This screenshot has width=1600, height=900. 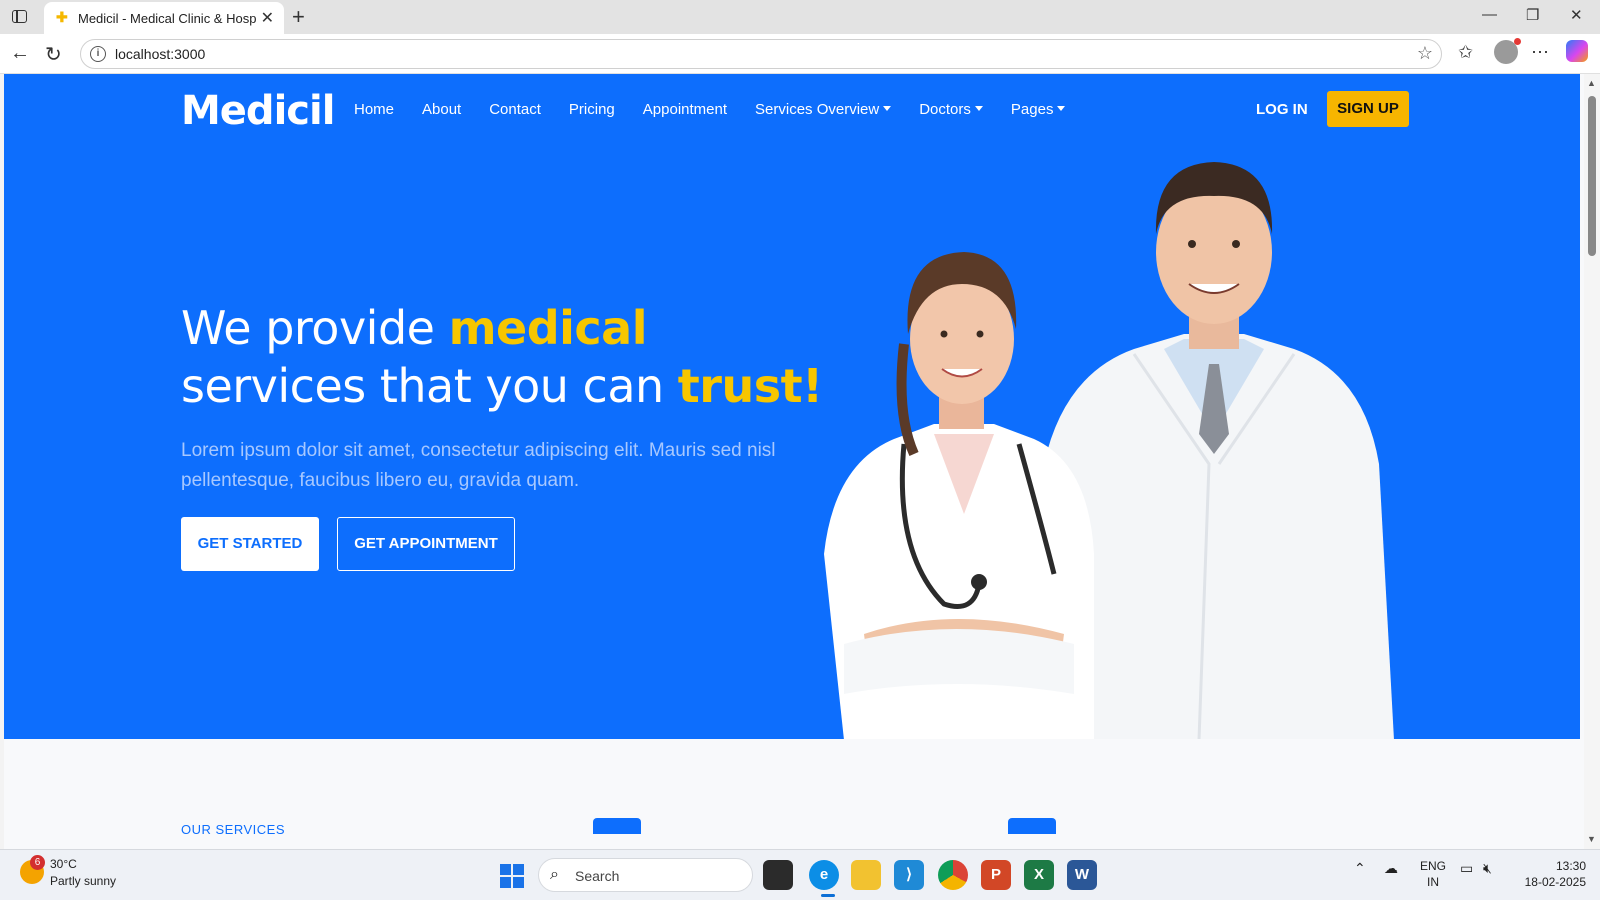 What do you see at coordinates (1368, 109) in the screenshot?
I see `signup-button: SIGN UP` at bounding box center [1368, 109].